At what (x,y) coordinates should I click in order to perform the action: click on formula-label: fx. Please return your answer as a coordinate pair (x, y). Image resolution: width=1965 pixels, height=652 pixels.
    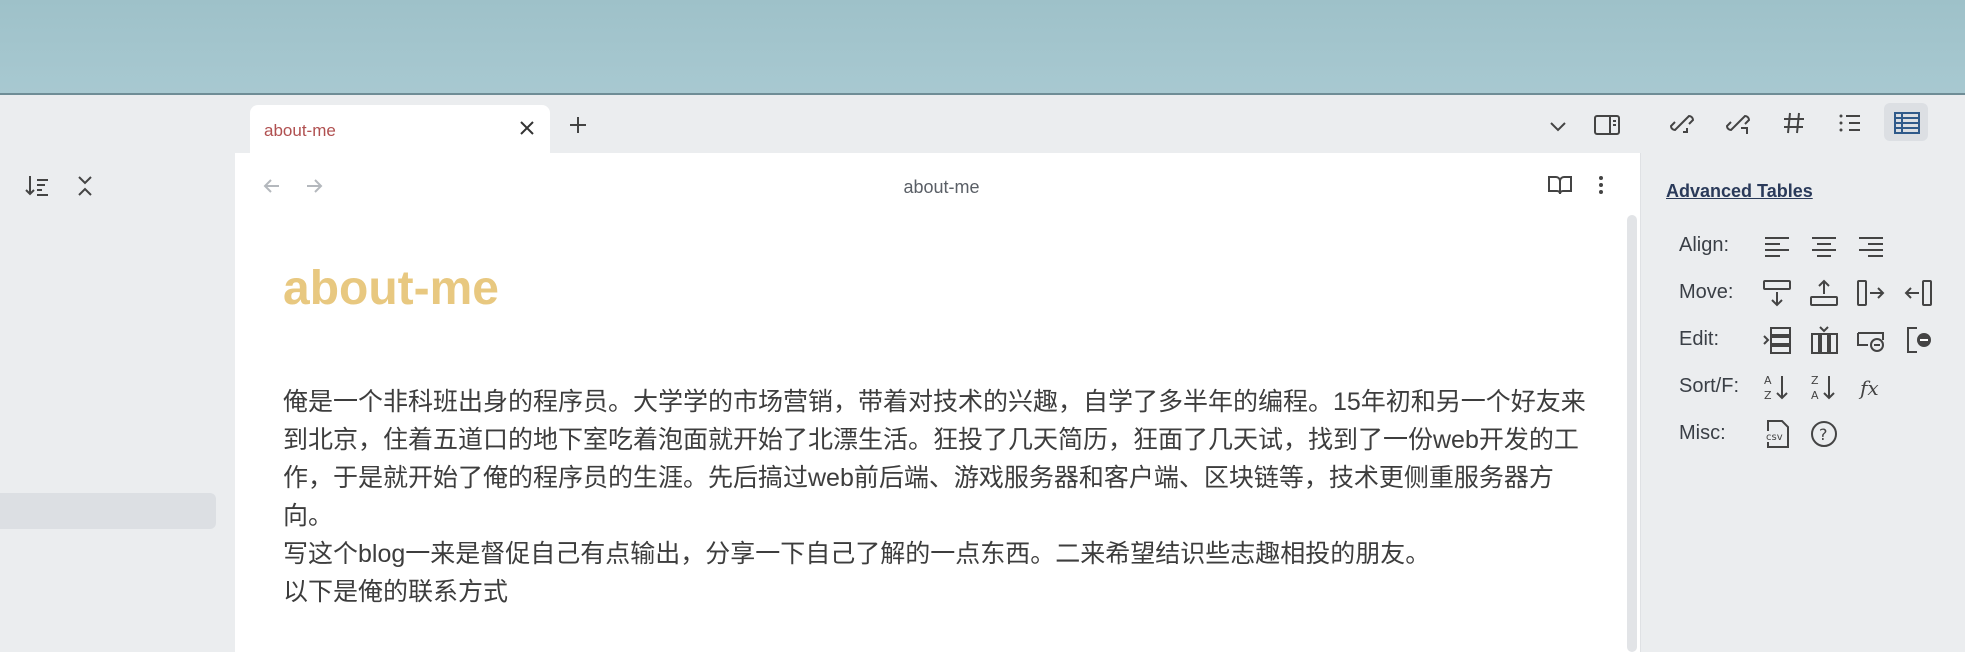
    Looking at the image, I should click on (1868, 388).